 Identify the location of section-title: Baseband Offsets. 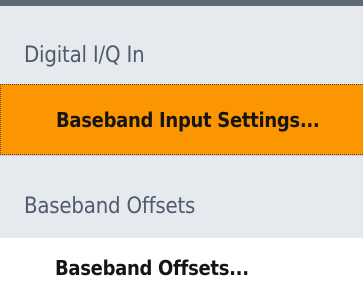
(110, 206).